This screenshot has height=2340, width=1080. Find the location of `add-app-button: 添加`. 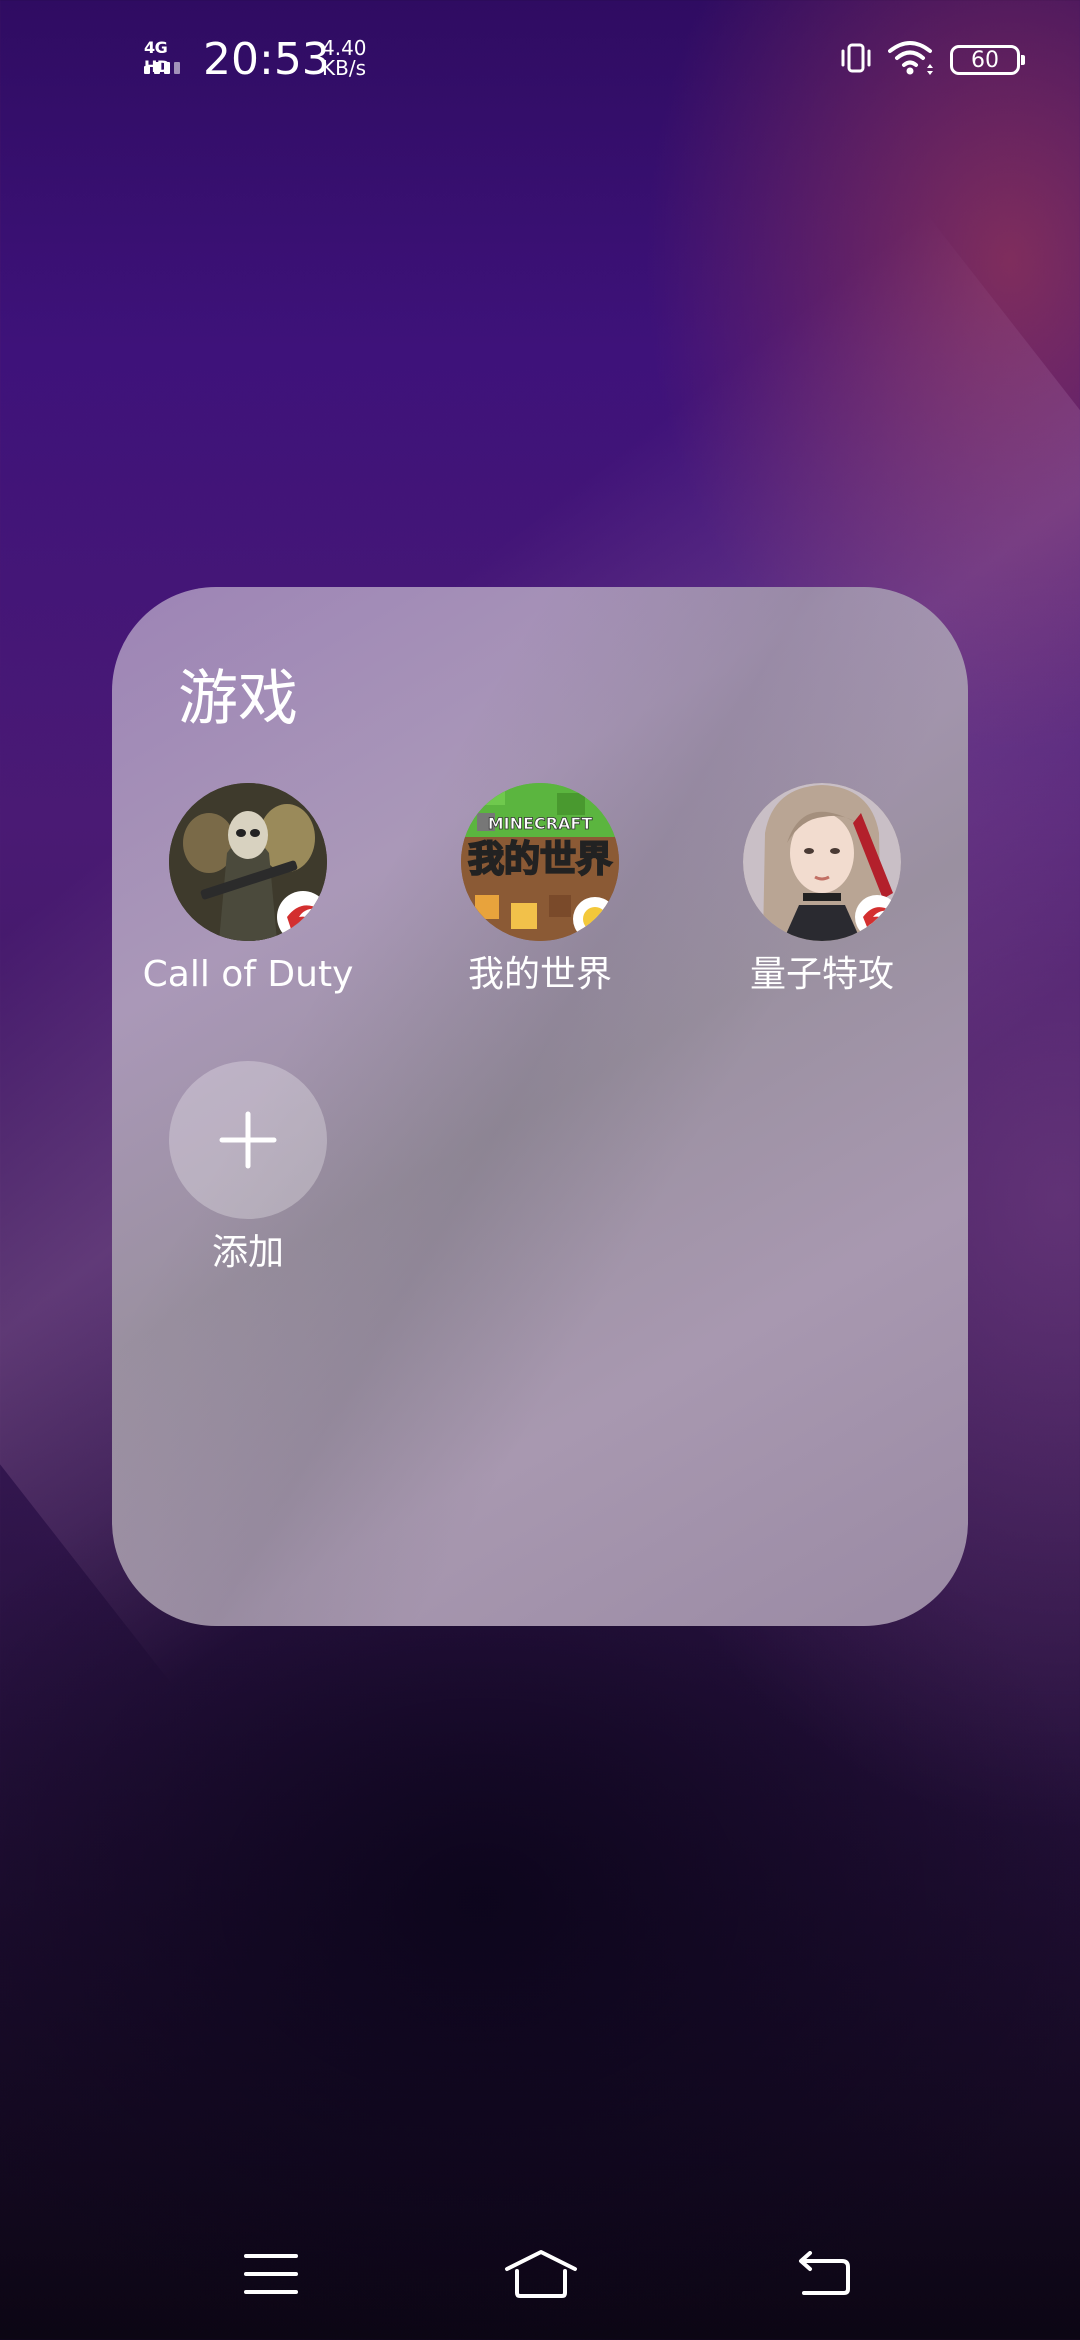

add-app-button: 添加 is located at coordinates (248, 1169).